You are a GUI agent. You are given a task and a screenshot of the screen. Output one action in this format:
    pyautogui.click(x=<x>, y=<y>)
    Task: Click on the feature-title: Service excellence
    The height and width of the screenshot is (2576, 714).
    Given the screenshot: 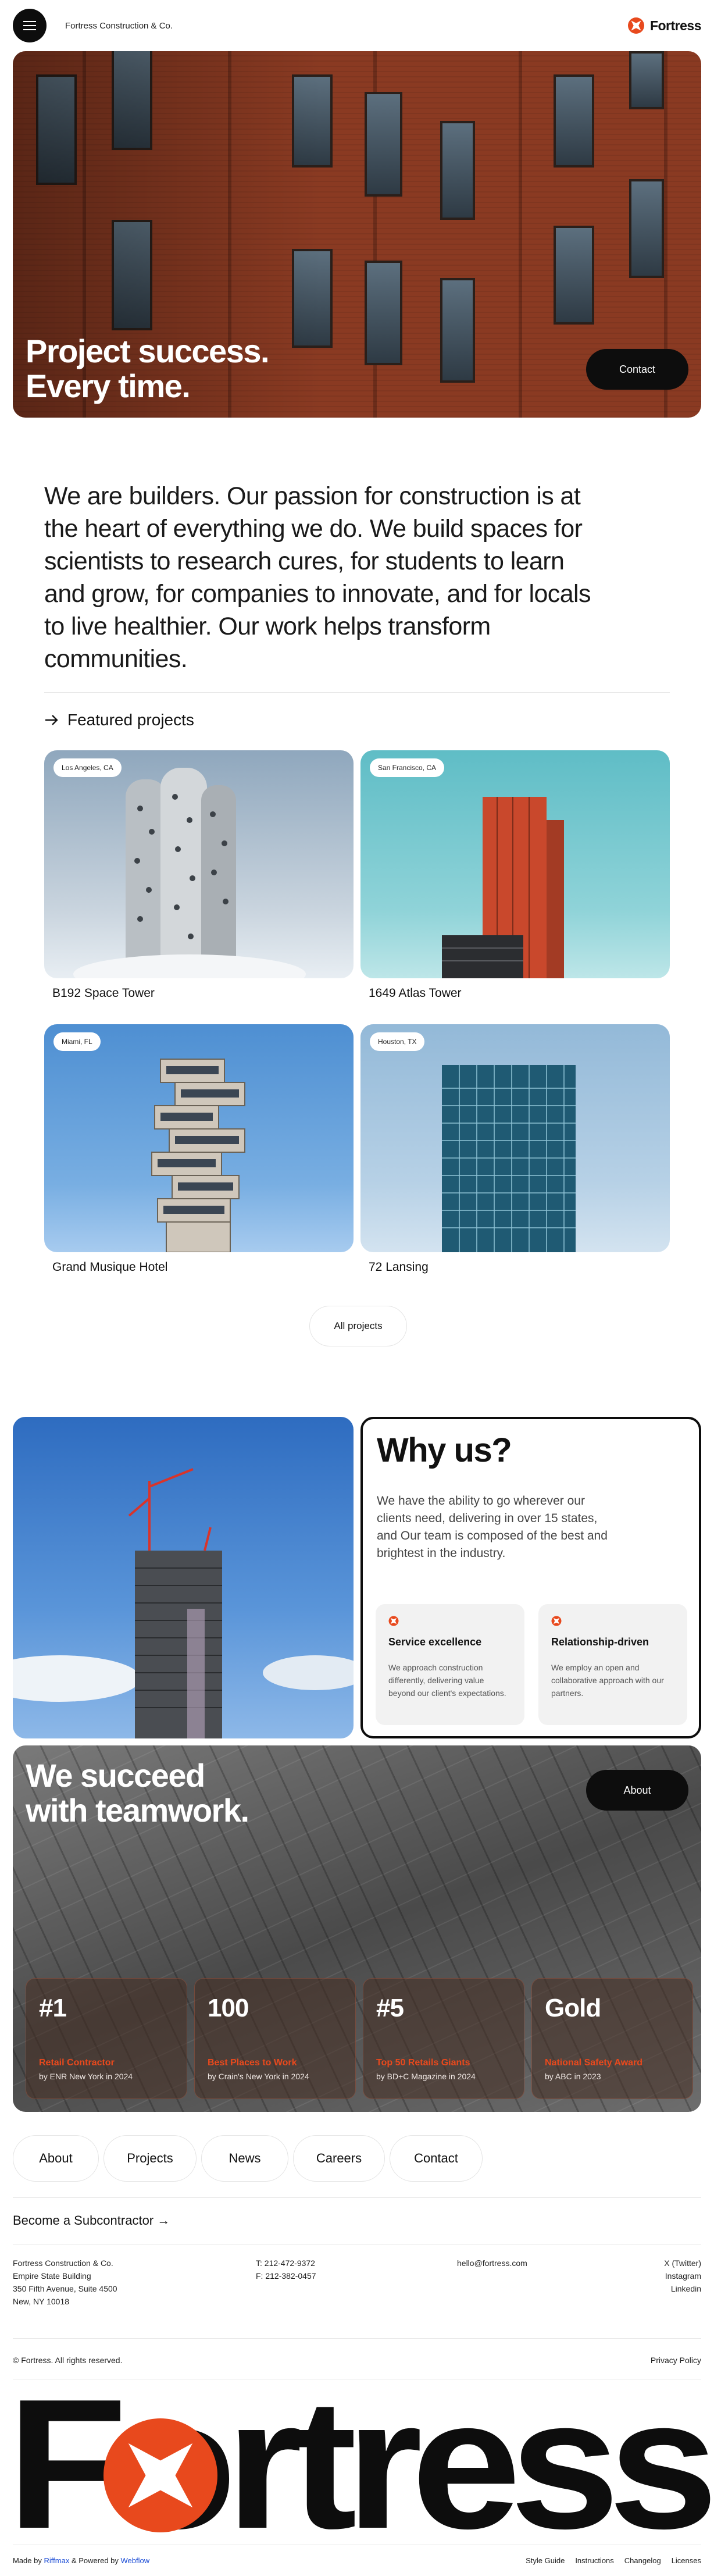 What is the action you would take?
    pyautogui.click(x=435, y=1642)
    